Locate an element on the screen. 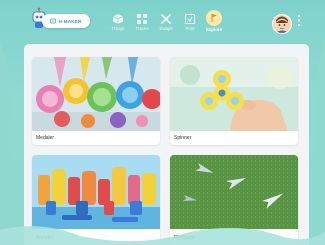  flag-icon is located at coordinates (214, 18).